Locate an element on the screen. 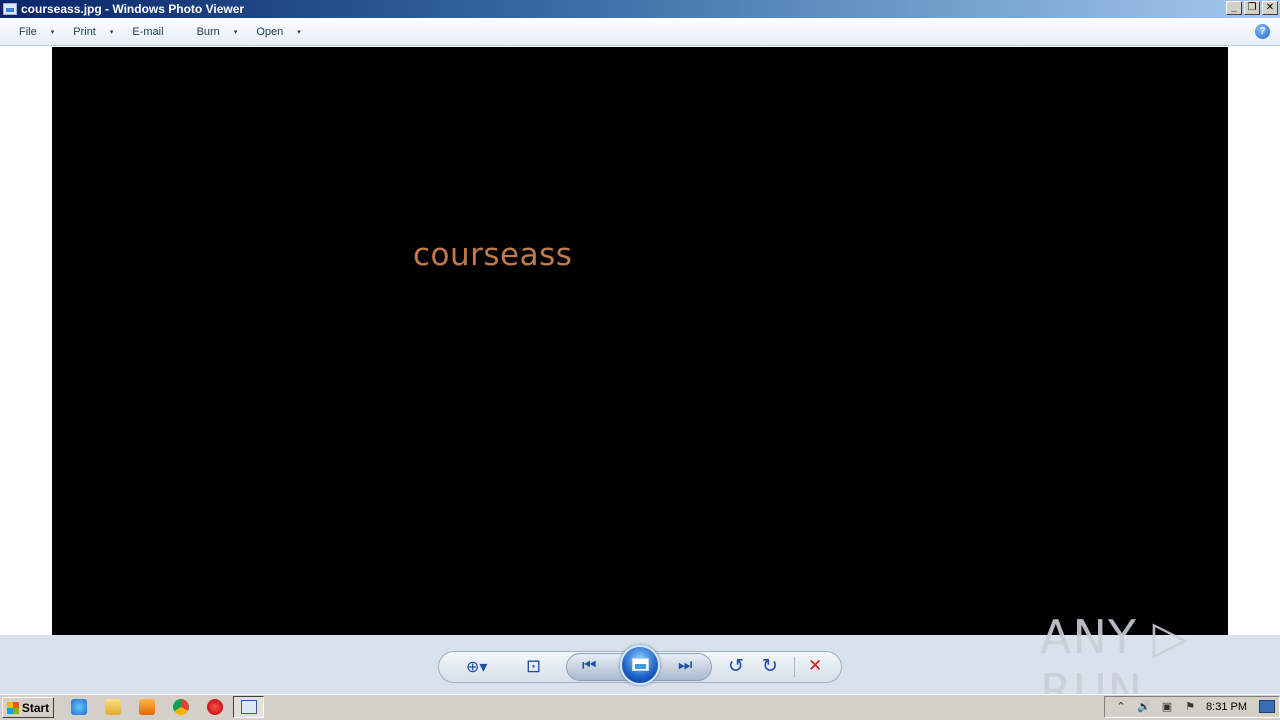 This screenshot has width=1280, height=720. menu-email: E-mail is located at coordinates (145, 31).